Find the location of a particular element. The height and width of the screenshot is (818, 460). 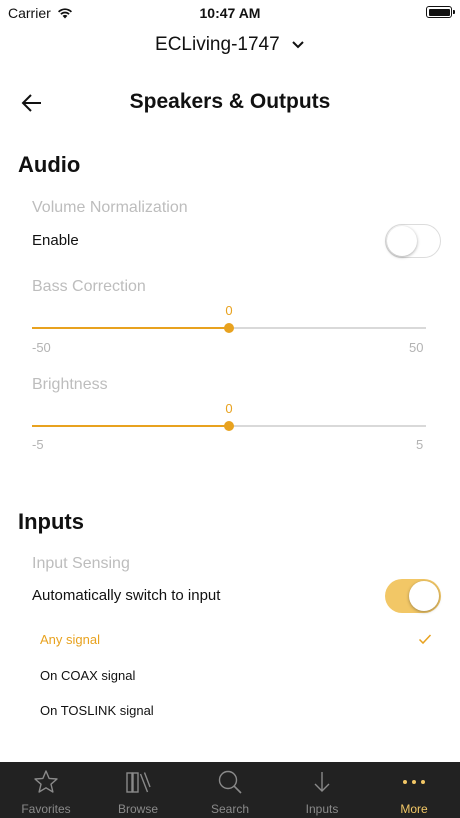

carrier-info: Carrier is located at coordinates (40, 13).